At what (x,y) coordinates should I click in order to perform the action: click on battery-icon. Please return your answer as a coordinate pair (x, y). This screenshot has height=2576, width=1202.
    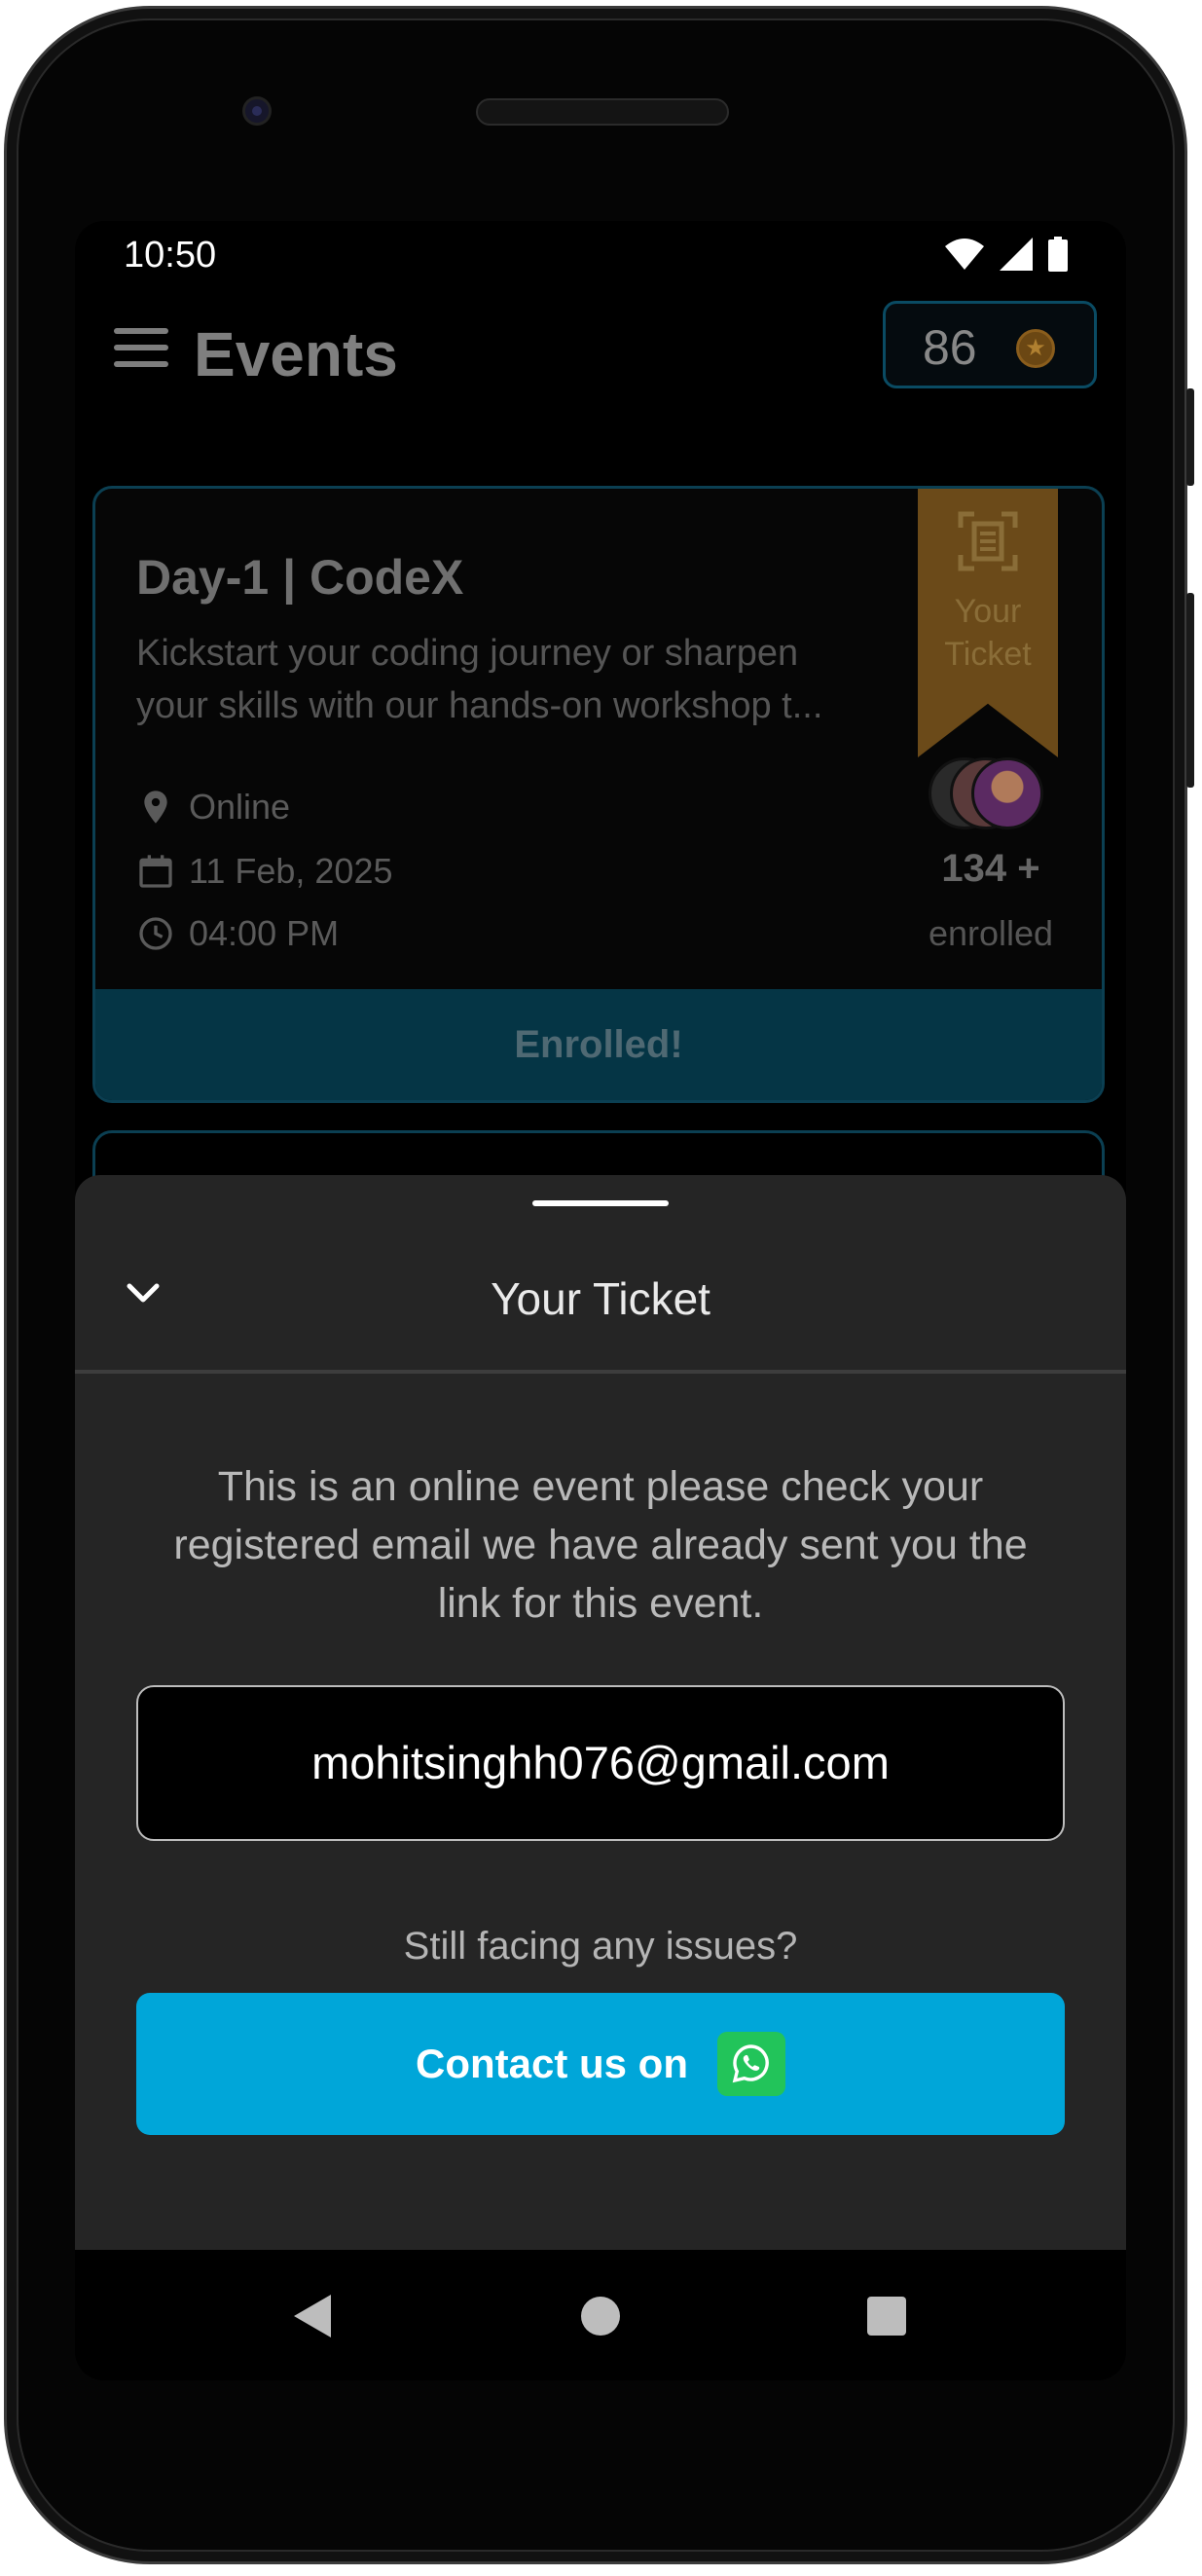
    Looking at the image, I should click on (1058, 255).